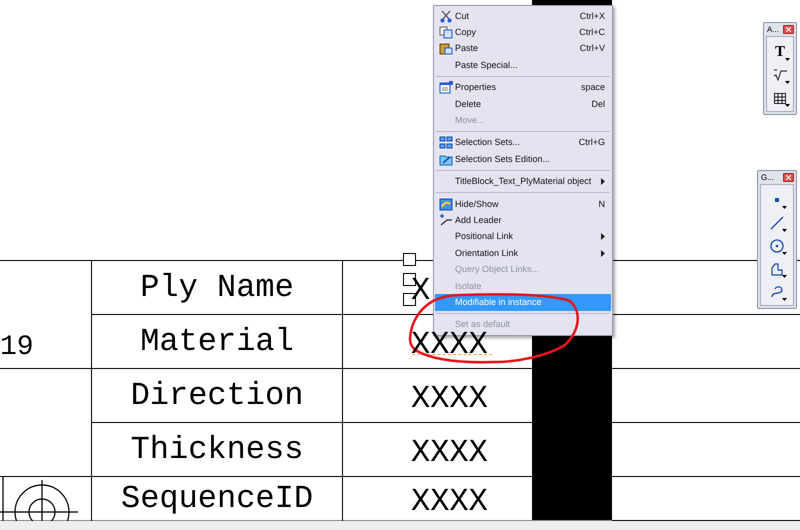 The height and width of the screenshot is (530, 800). Describe the element at coordinates (217, 396) in the screenshot. I see `table-cell: Direction` at that location.